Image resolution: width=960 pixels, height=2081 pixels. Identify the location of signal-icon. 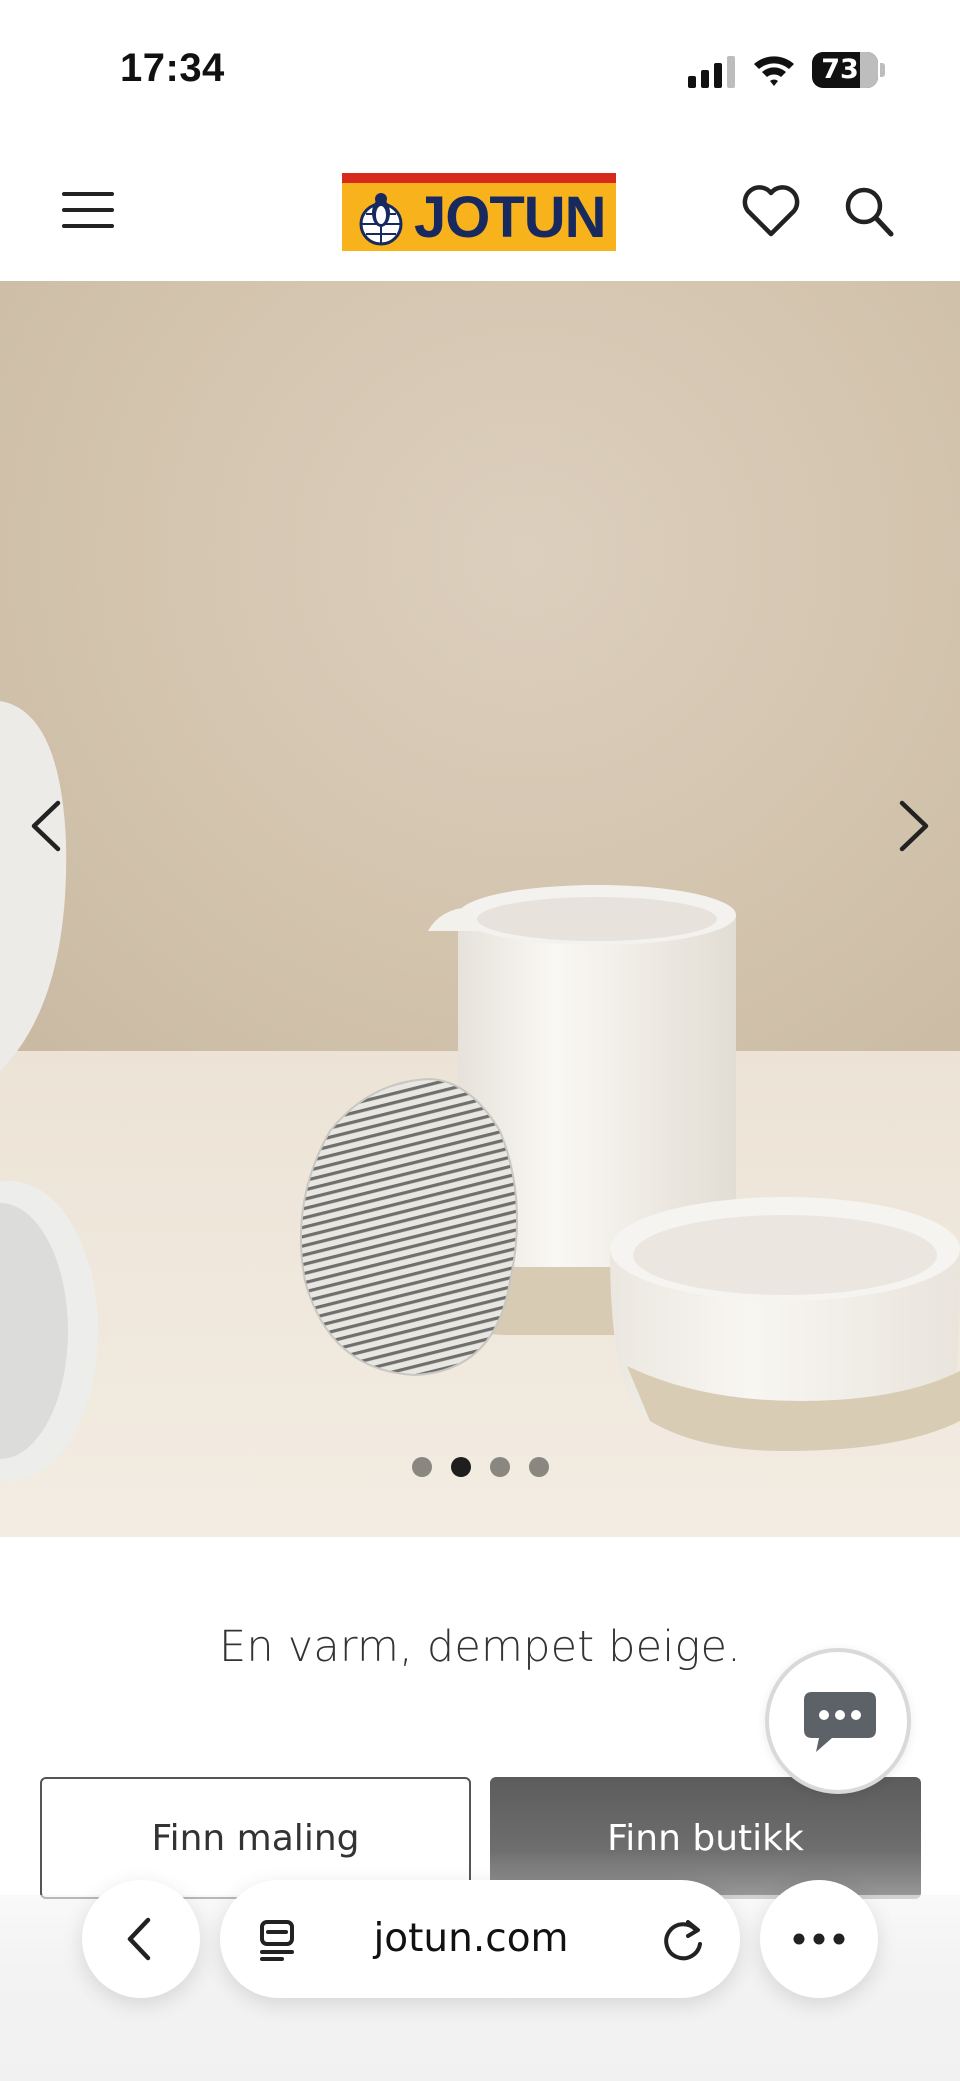
(711, 72).